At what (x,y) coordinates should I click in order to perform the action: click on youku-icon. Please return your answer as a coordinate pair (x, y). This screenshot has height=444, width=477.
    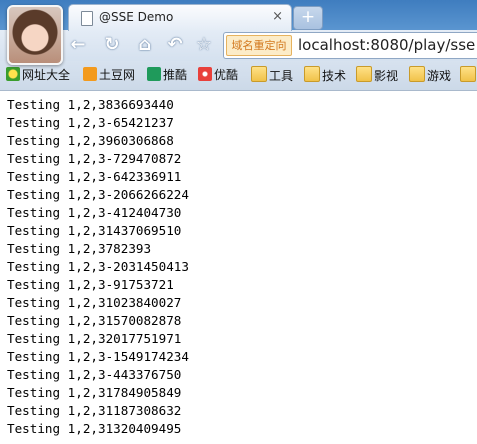
    Looking at the image, I should click on (205, 74).